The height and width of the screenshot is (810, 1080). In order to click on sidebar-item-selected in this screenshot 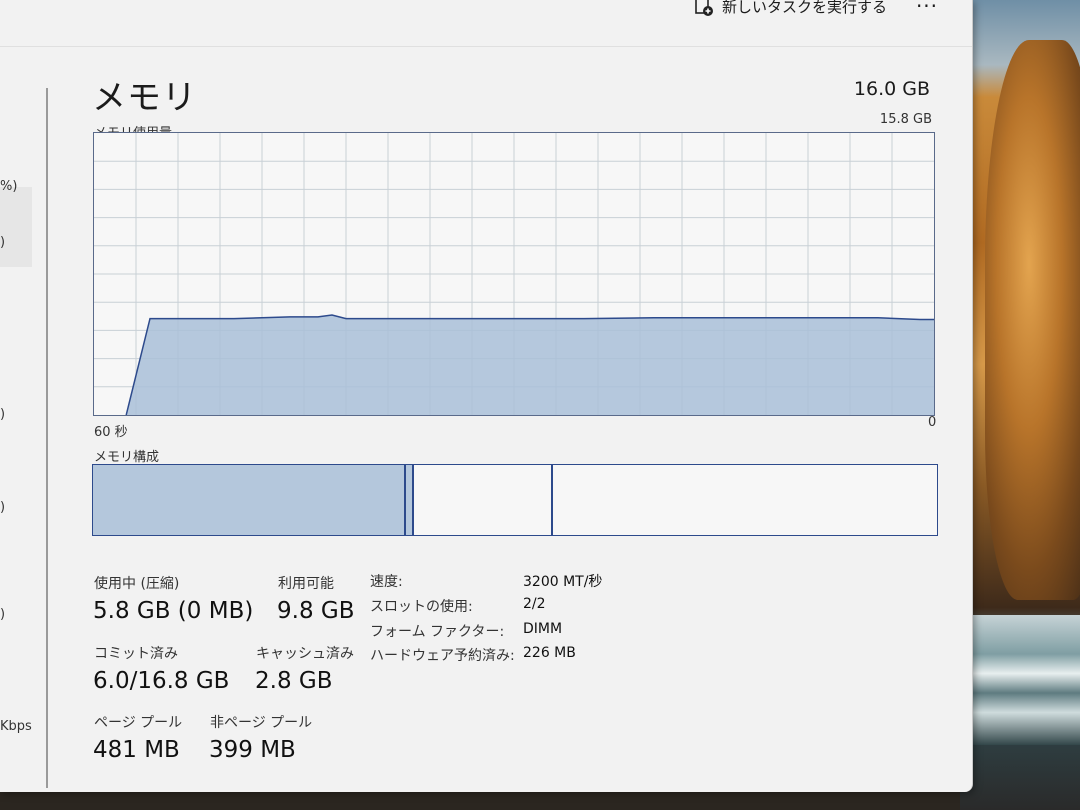, I will do `click(16, 227)`.